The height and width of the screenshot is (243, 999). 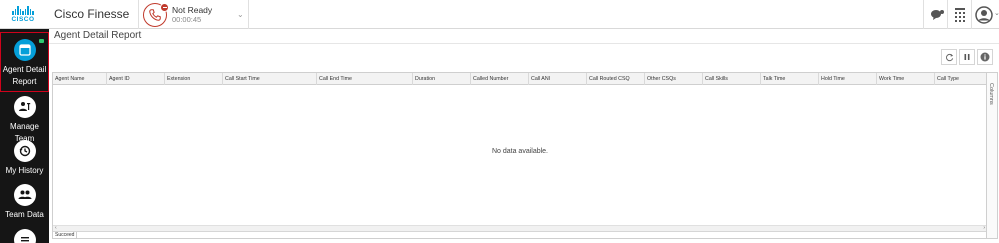 What do you see at coordinates (156, 14) in the screenshot?
I see `phone-not-ready-icon` at bounding box center [156, 14].